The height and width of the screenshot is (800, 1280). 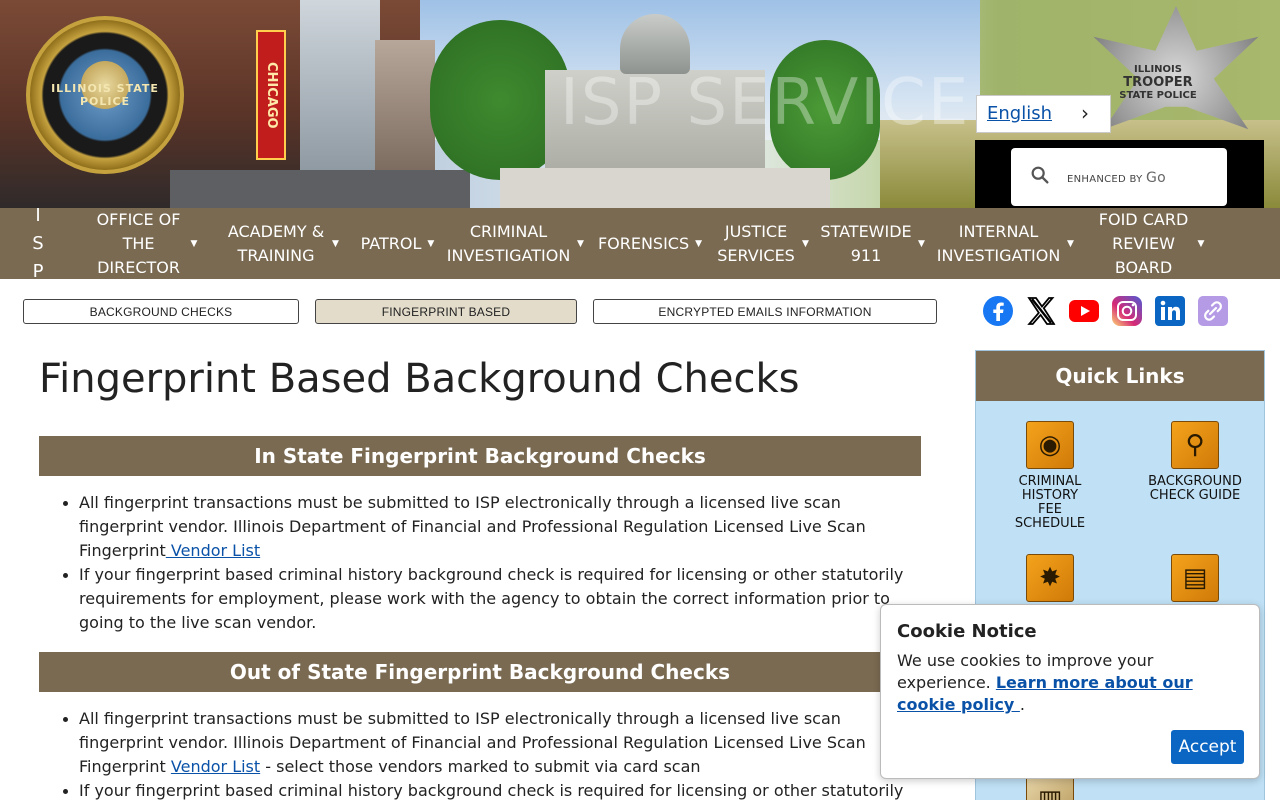 What do you see at coordinates (276, 243) in the screenshot?
I see `nav-item-label: ACADEMY & TRAINING` at bounding box center [276, 243].